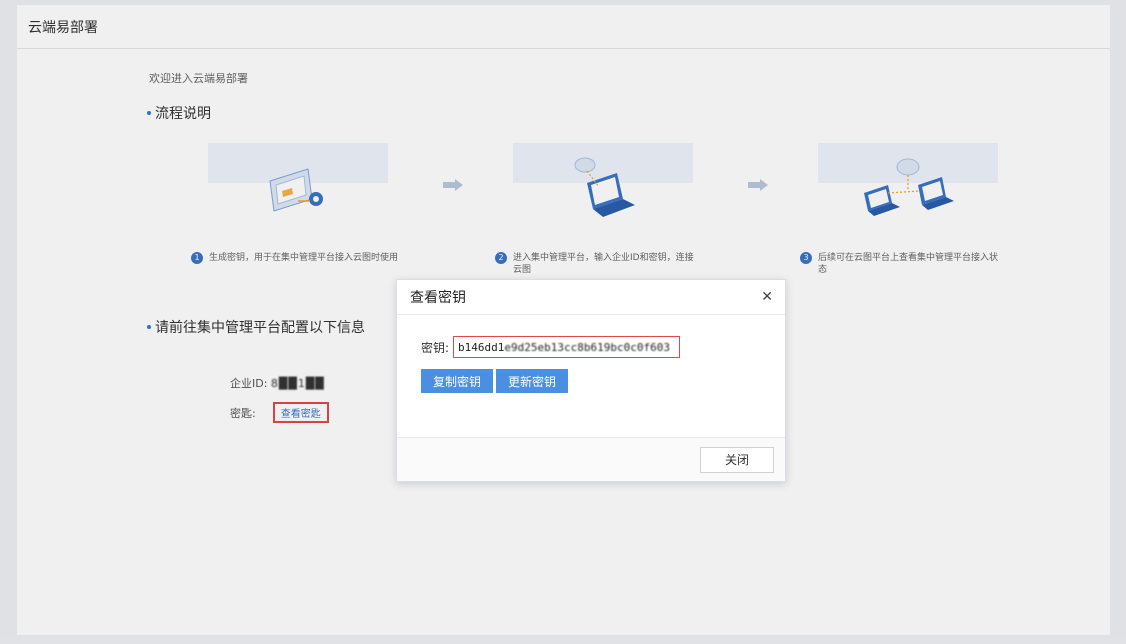 The width and height of the screenshot is (1126, 644). What do you see at coordinates (438, 298) in the screenshot?
I see `dialog-title: 查看密钥` at bounding box center [438, 298].